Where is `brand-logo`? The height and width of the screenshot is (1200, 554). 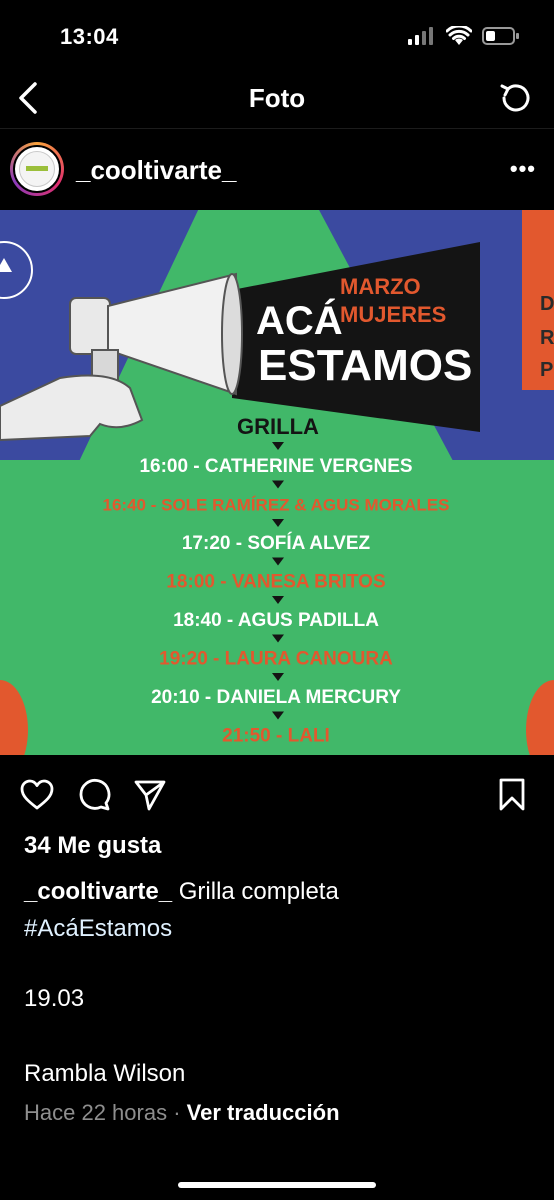 brand-logo is located at coordinates (37, 169).